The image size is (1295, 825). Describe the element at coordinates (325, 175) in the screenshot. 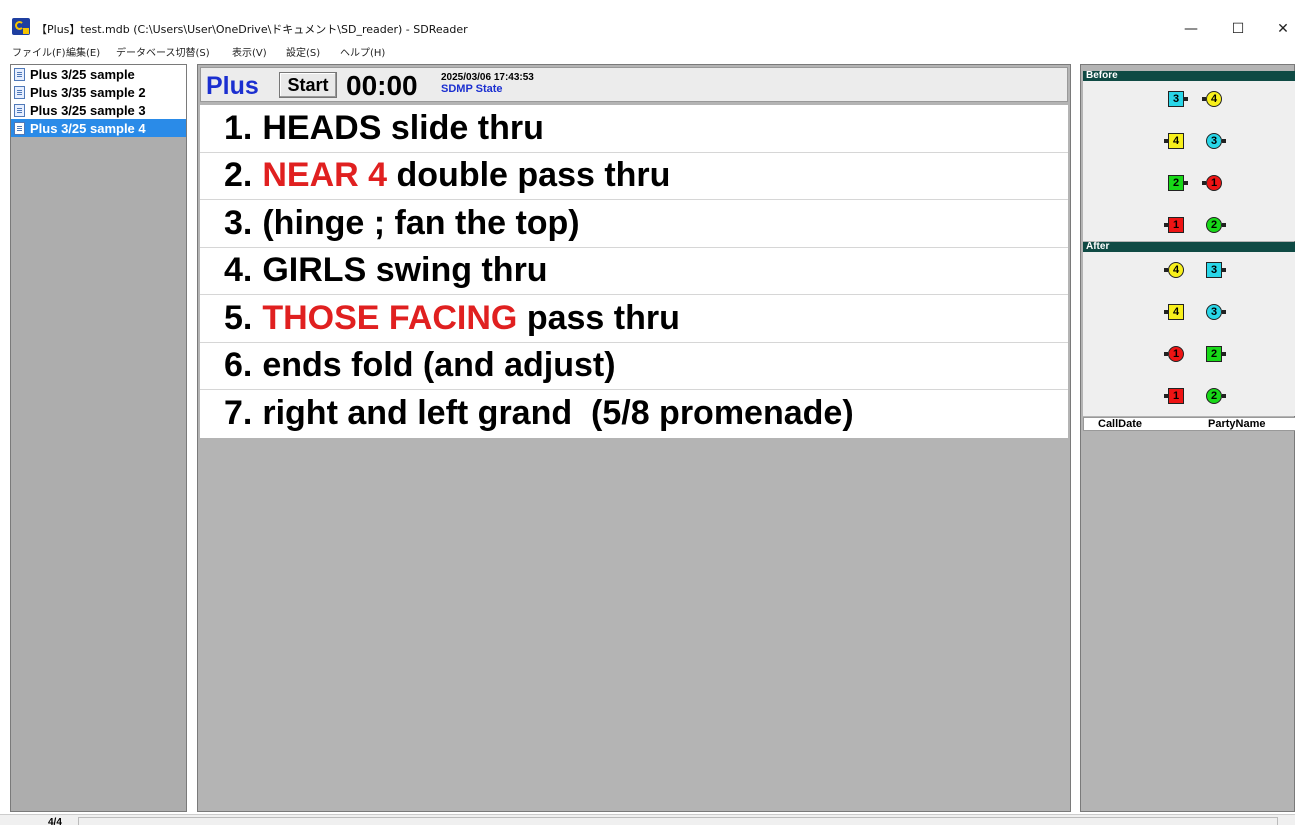

I see `call-text-highlight: NEAR 4` at that location.